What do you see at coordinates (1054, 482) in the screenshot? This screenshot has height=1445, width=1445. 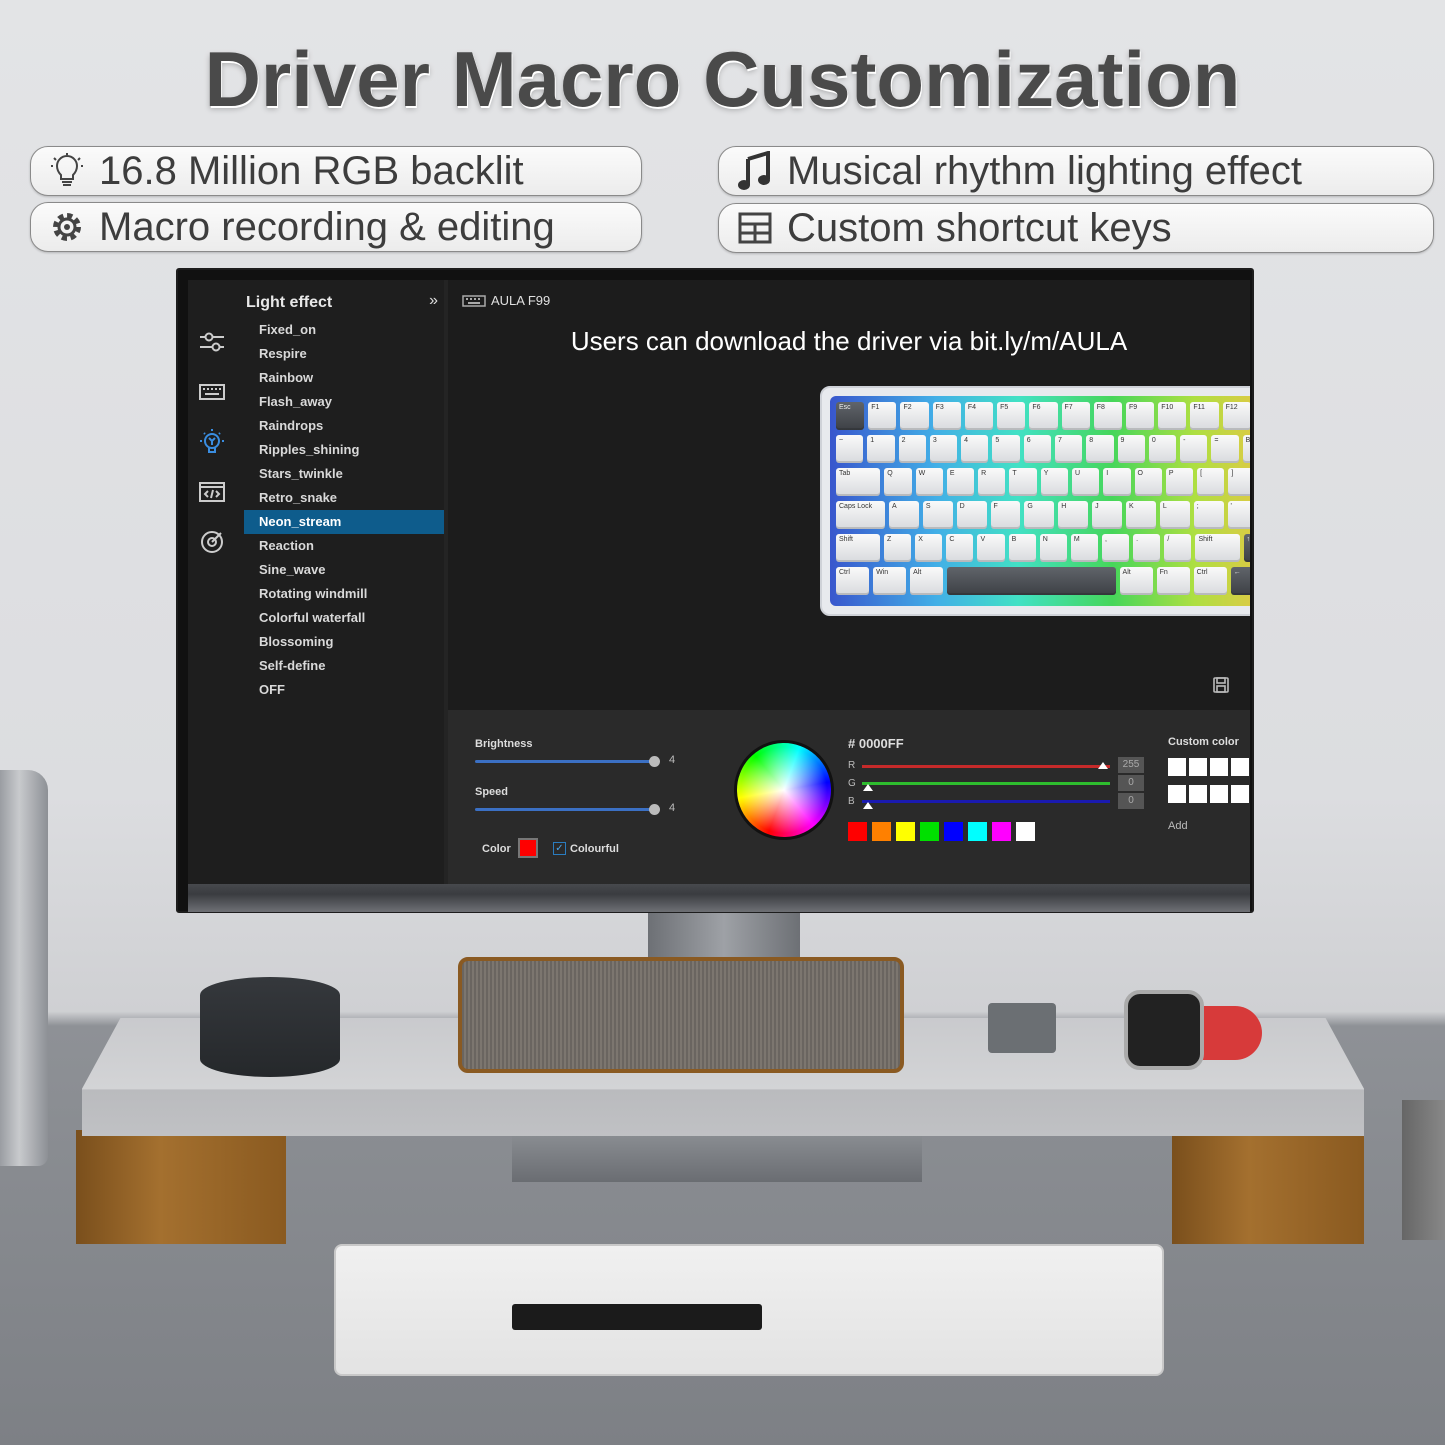 I see `key: Y` at bounding box center [1054, 482].